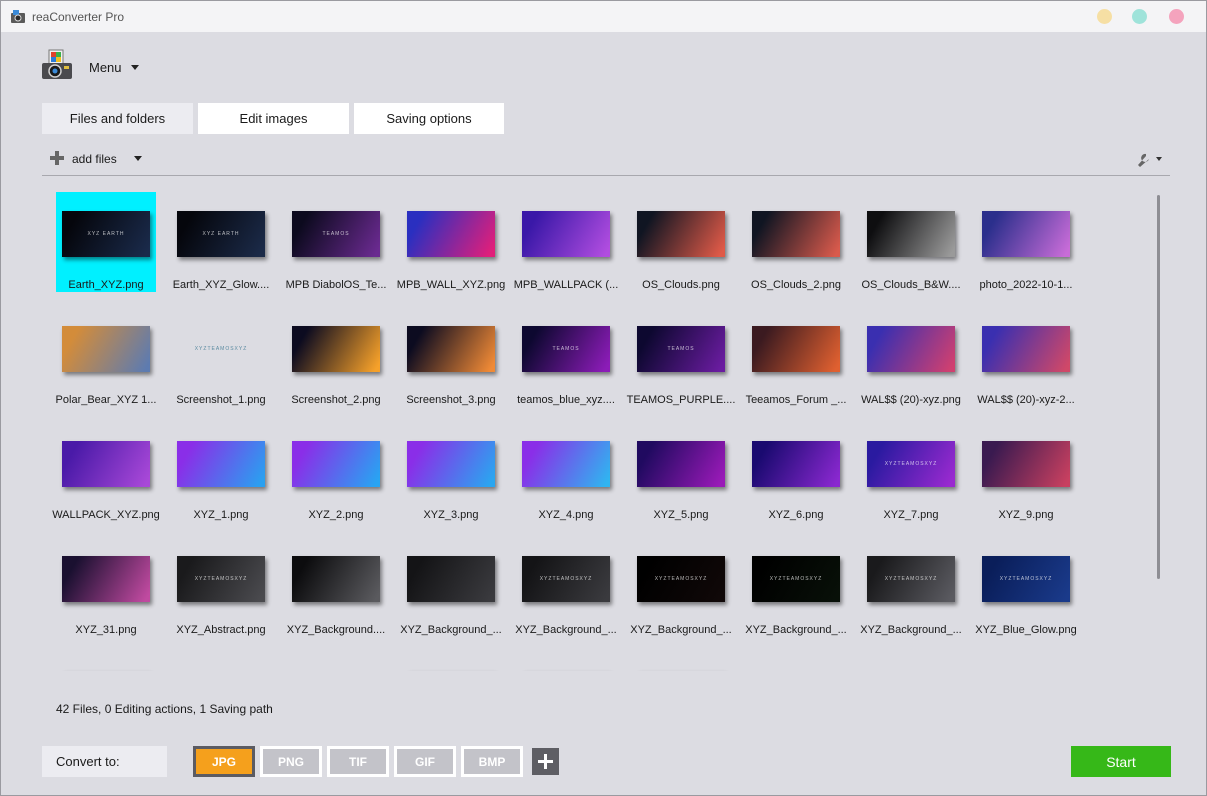  Describe the element at coordinates (358, 761) in the screenshot. I see `format-tif-button: TIF` at that location.